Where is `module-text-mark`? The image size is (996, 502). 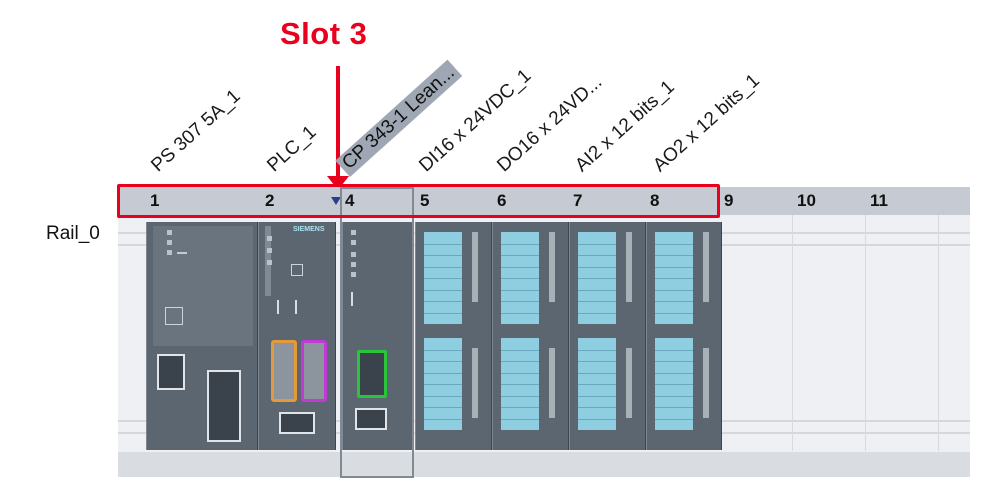
module-text-mark is located at coordinates (182, 253).